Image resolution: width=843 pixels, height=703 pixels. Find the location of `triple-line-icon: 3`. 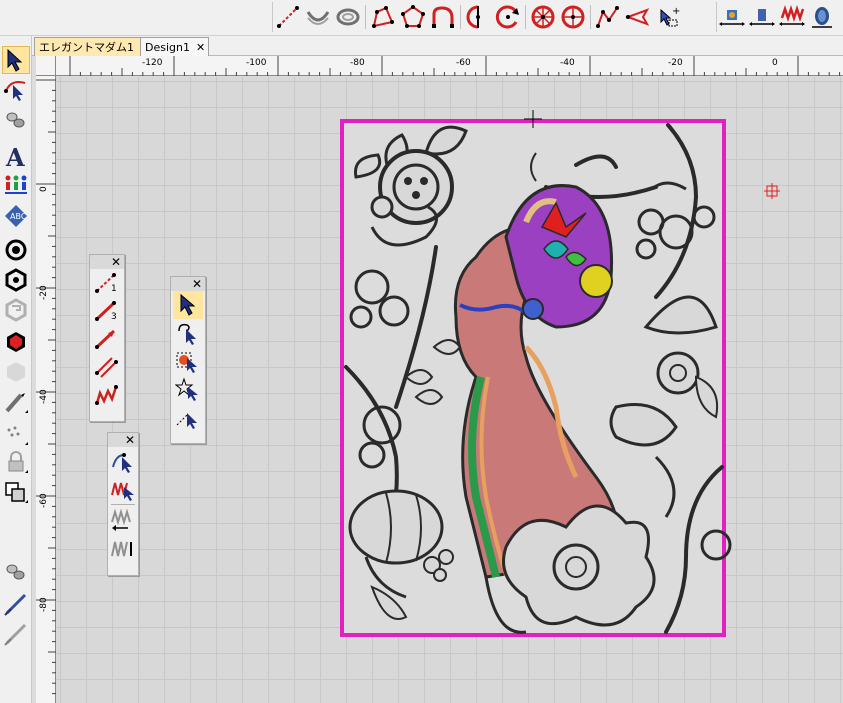

triple-line-icon: 3 is located at coordinates (106, 311).